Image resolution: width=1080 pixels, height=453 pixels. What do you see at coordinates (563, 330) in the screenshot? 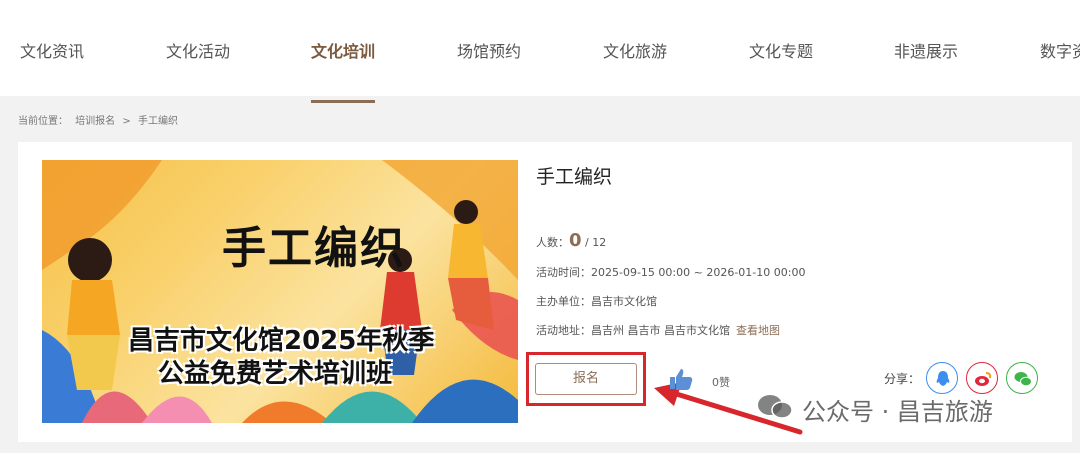
I see `address-label: 活动地址：` at bounding box center [563, 330].